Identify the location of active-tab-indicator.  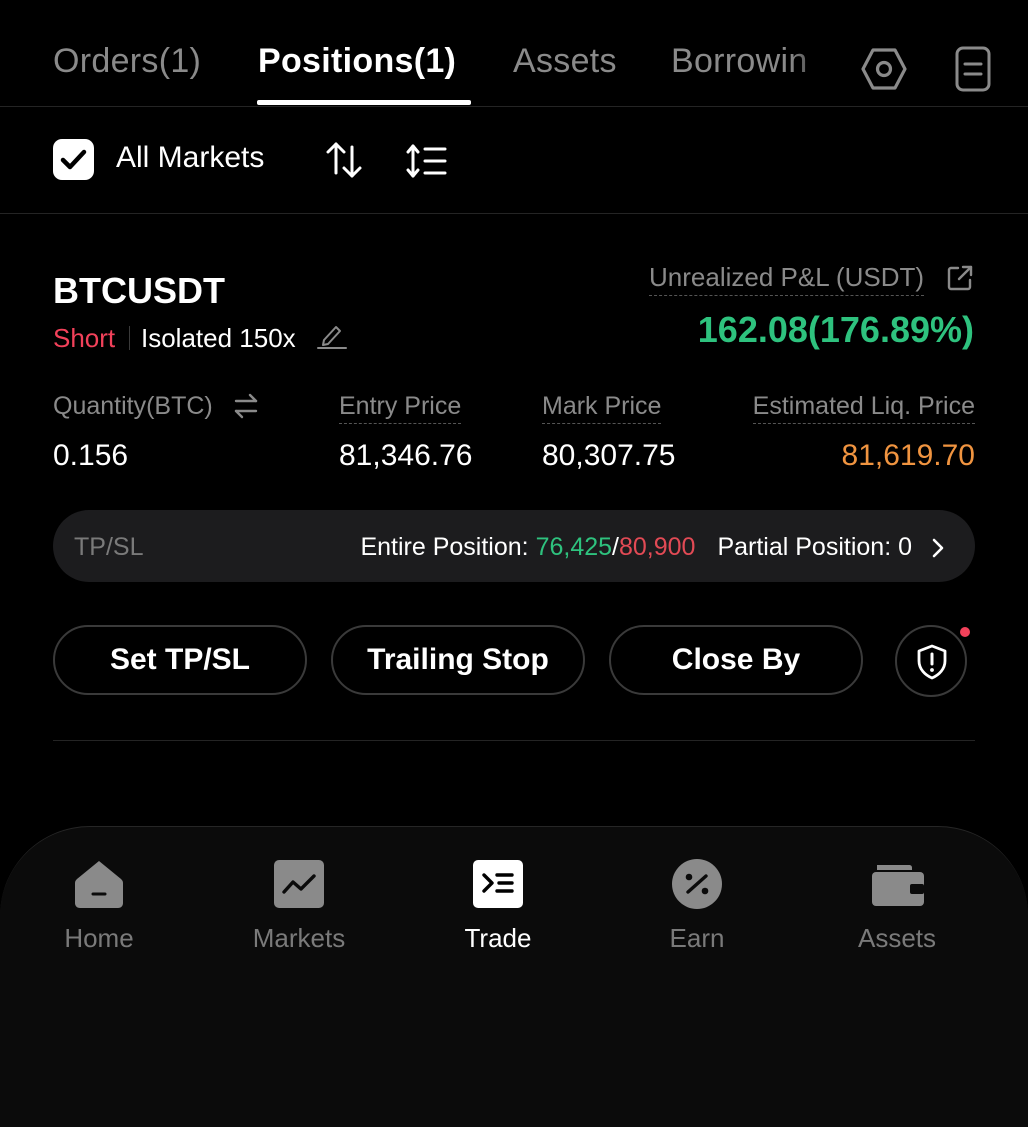
(364, 102).